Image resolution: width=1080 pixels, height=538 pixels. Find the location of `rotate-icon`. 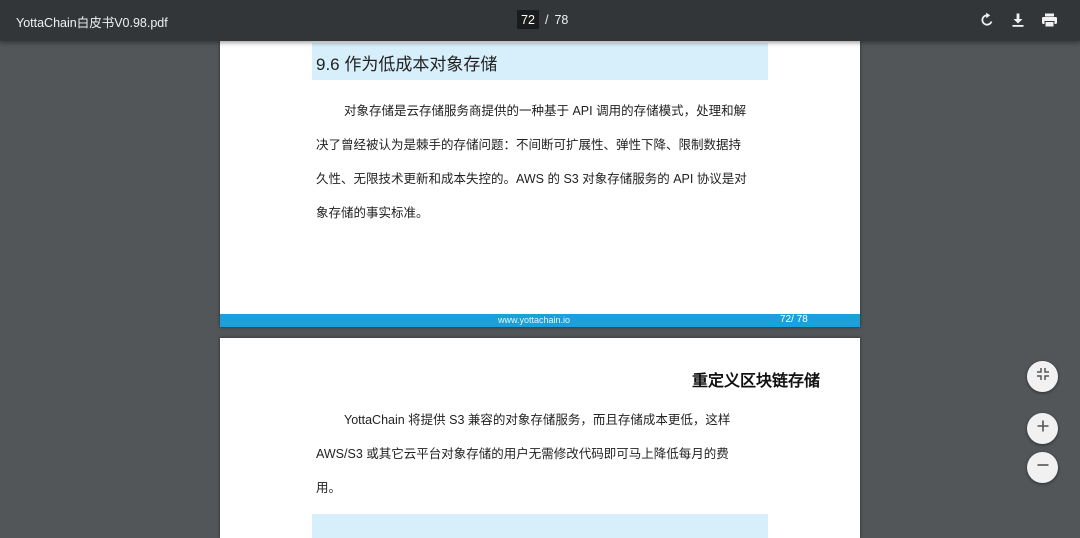

rotate-icon is located at coordinates (987, 20).